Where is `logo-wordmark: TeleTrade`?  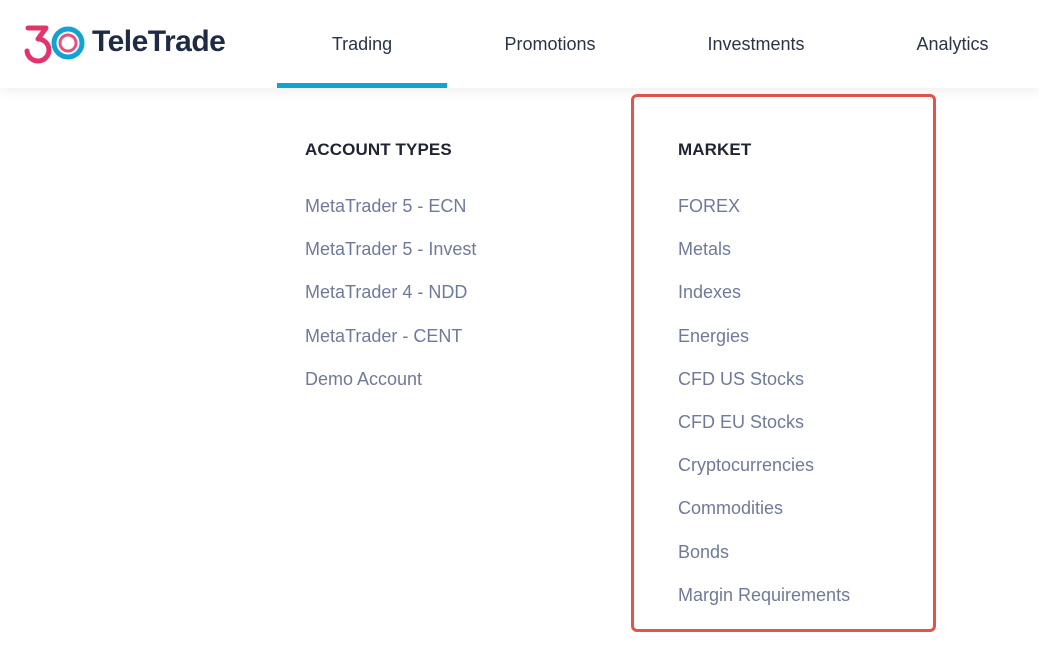 logo-wordmark: TeleTrade is located at coordinates (159, 41).